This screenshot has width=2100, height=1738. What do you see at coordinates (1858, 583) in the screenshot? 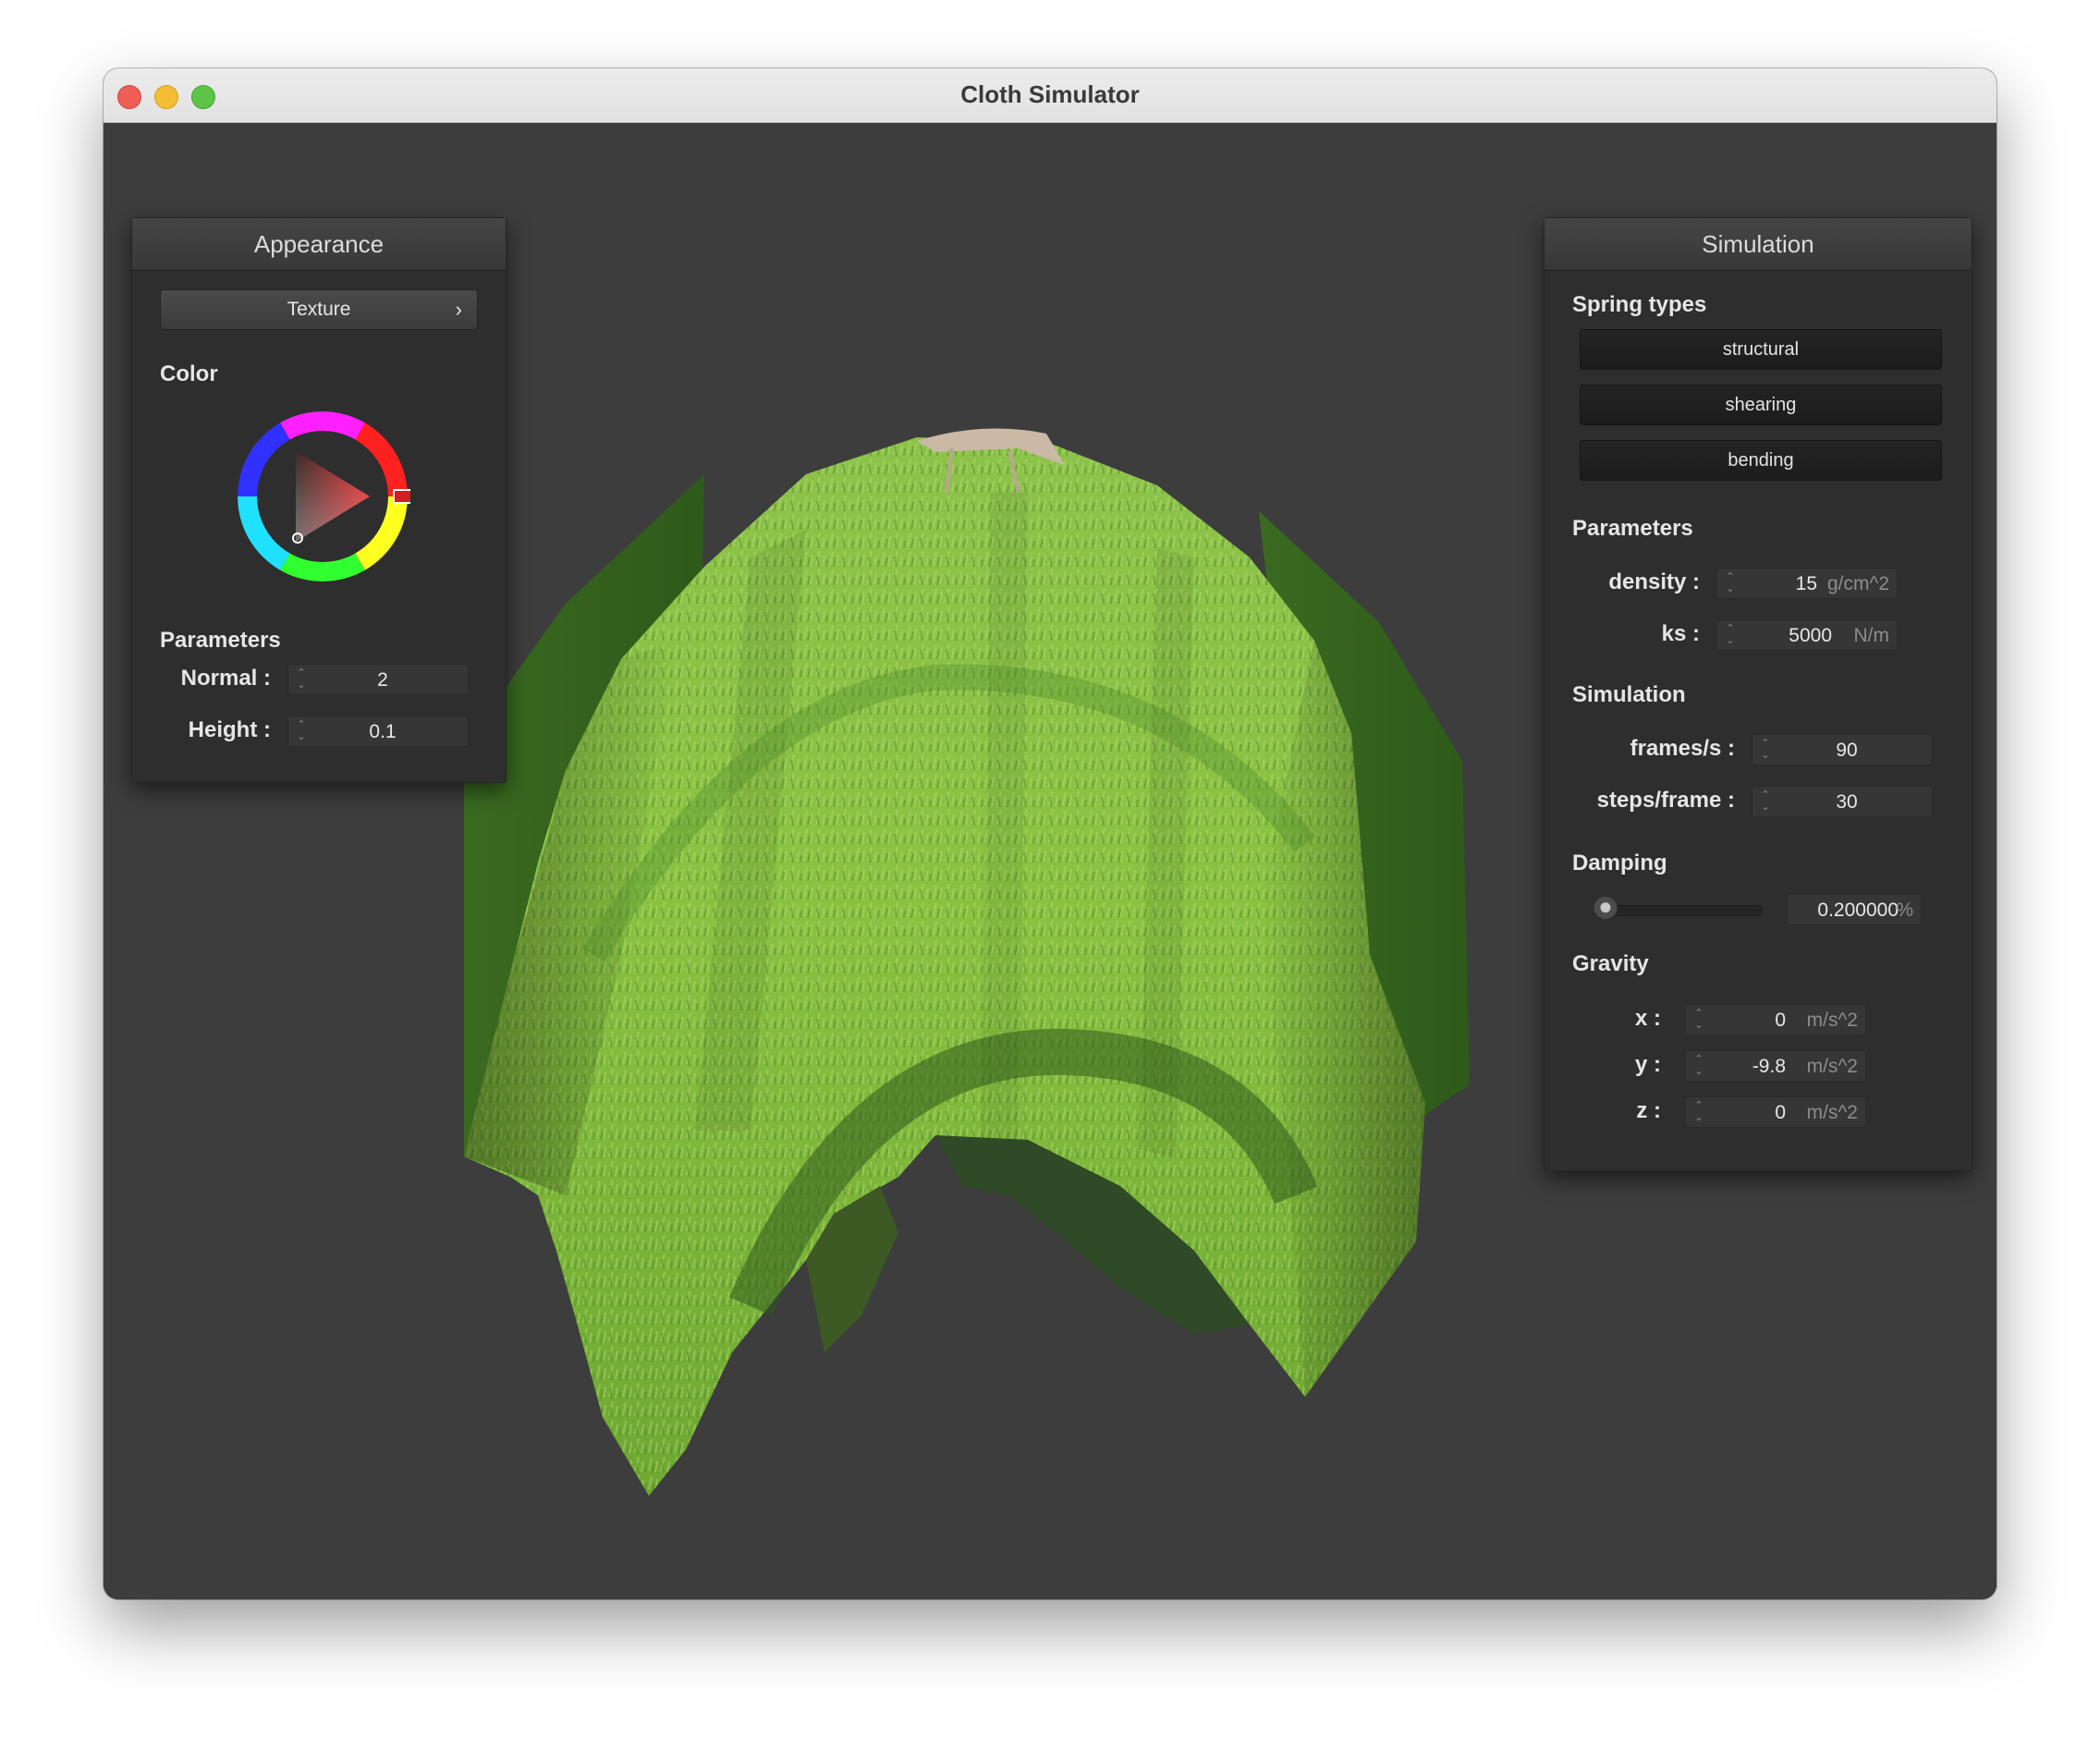
I see `density-unit: g/cm^2` at bounding box center [1858, 583].